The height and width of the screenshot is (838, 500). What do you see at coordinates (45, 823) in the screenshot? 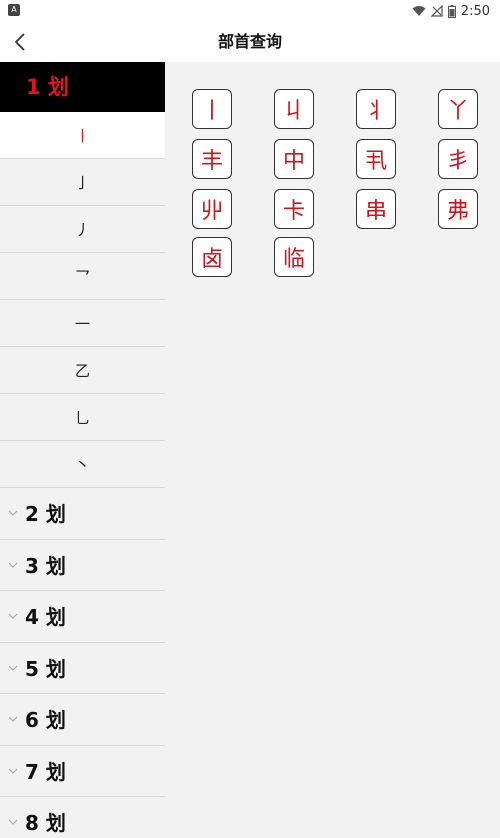
I see `stroke-group-label: 8 划` at bounding box center [45, 823].